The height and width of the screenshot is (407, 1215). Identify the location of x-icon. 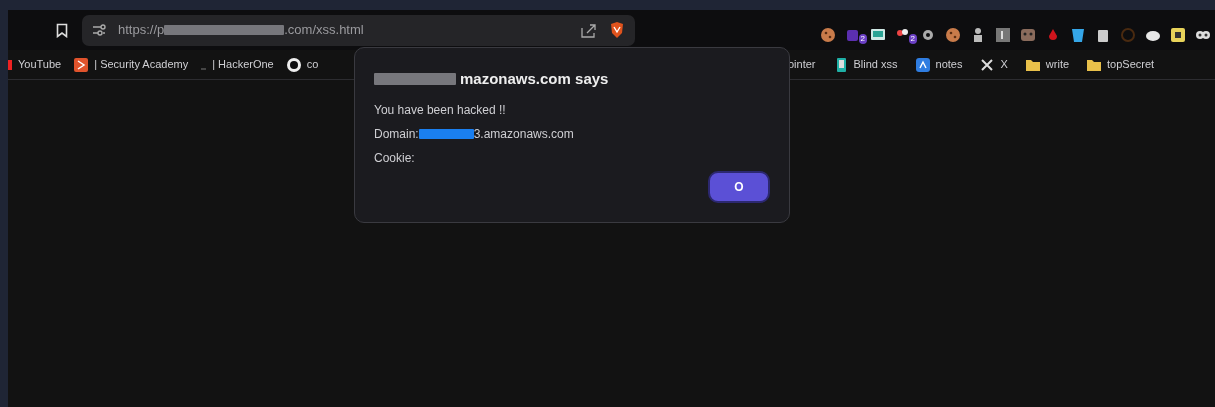
(987, 64).